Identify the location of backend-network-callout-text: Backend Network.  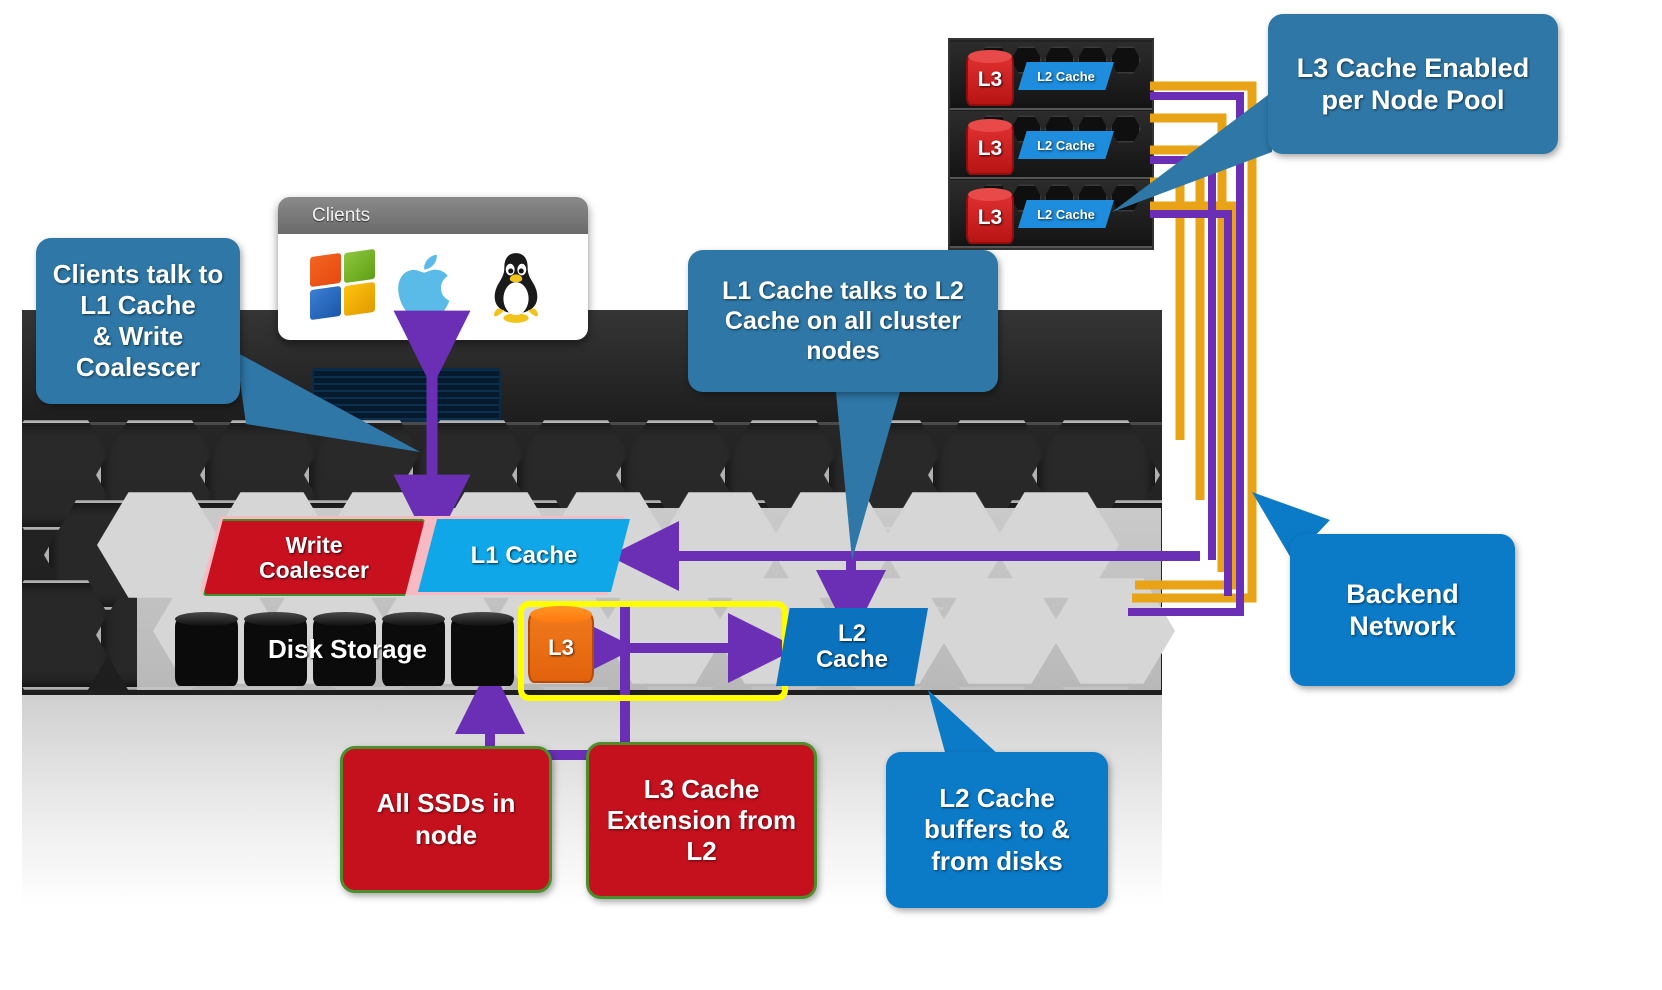
(1402, 610).